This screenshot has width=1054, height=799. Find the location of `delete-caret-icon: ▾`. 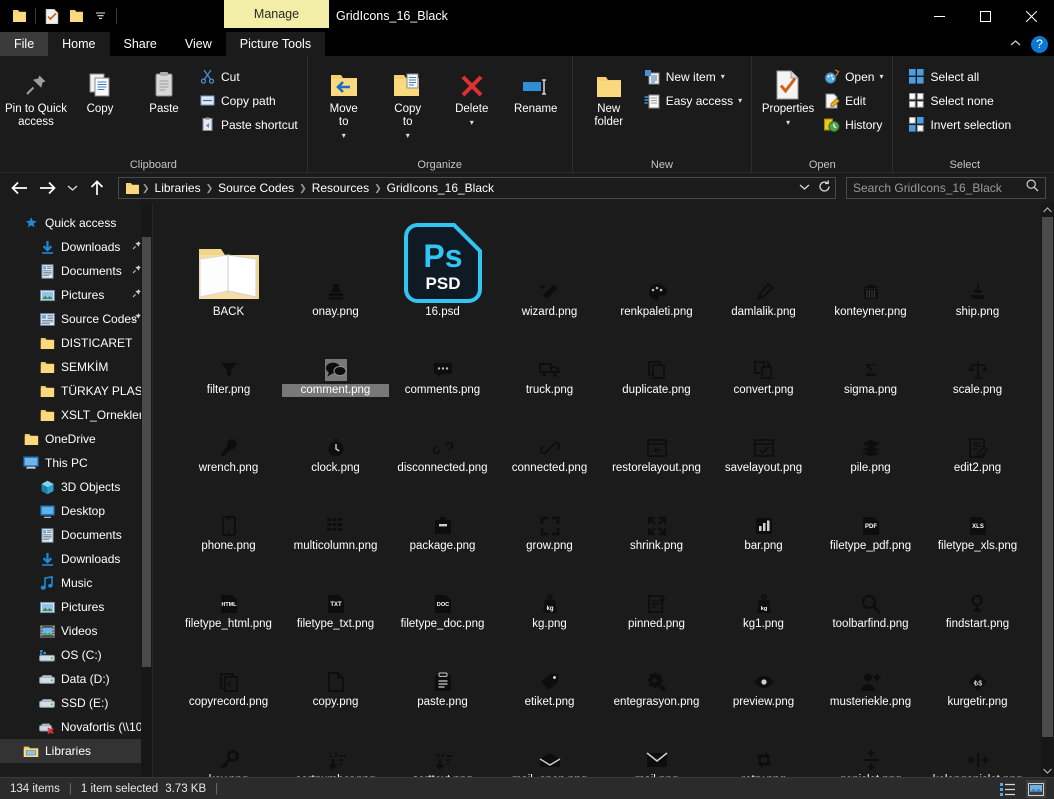

delete-caret-icon: ▾ is located at coordinates (472, 122).